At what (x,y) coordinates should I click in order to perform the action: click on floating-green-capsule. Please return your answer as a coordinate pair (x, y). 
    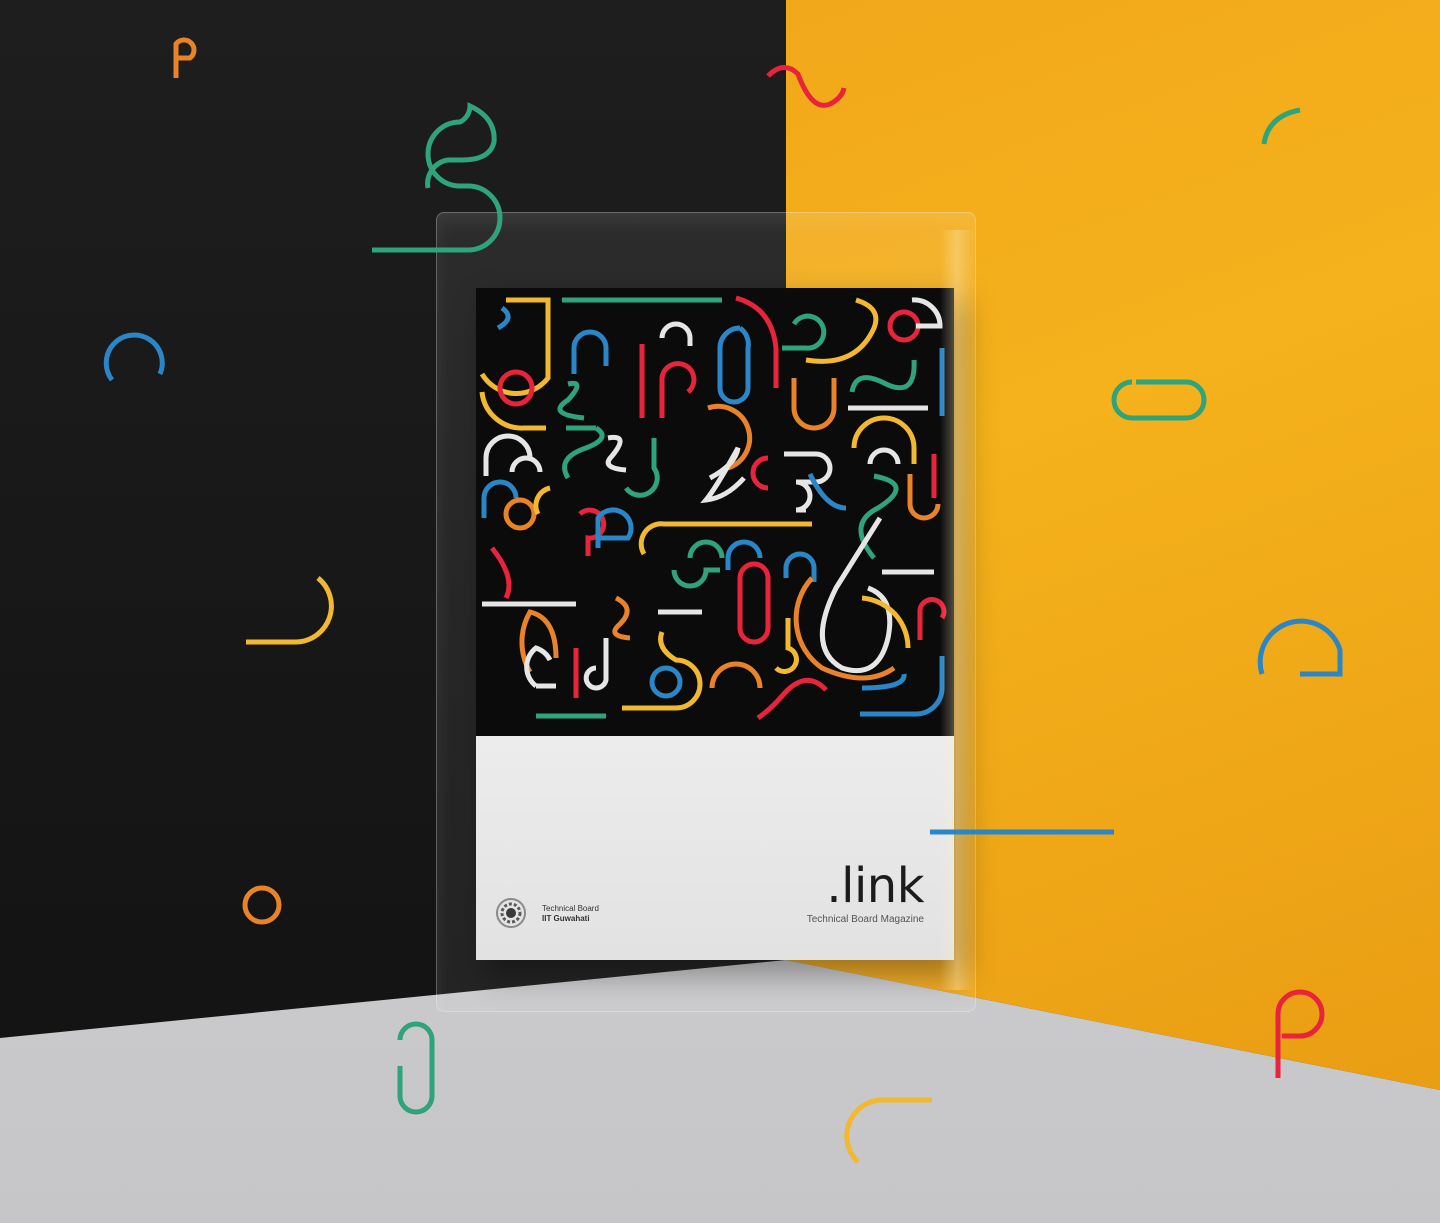
    Looking at the image, I should click on (1159, 400).